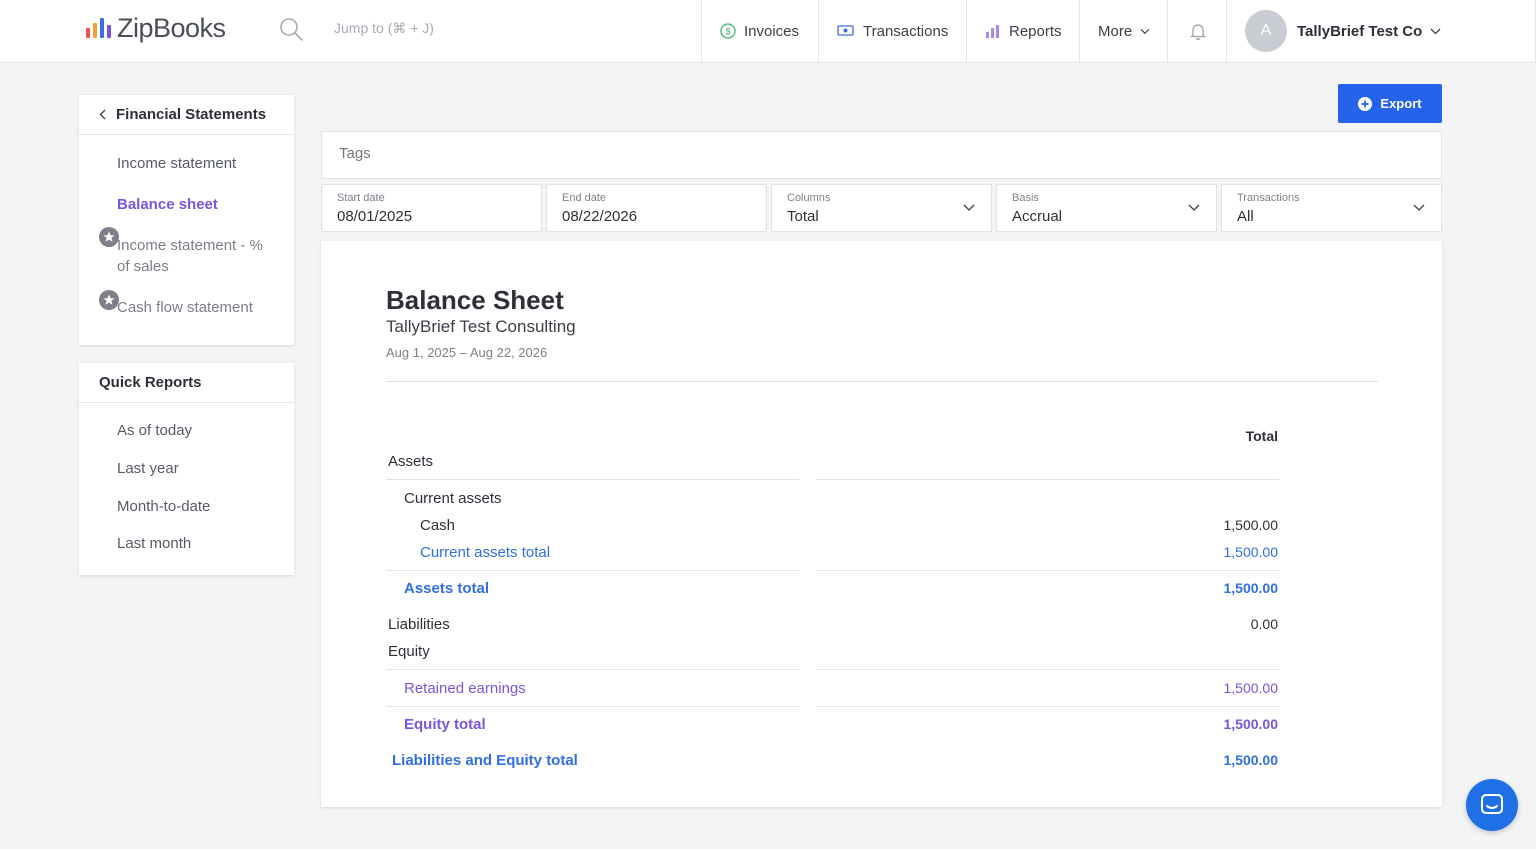 The width and height of the screenshot is (1536, 849). Describe the element at coordinates (845, 30) in the screenshot. I see `money-icon` at that location.